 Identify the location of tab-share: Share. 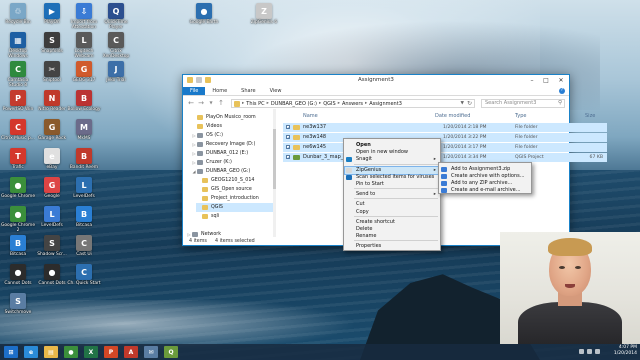
(248, 91).